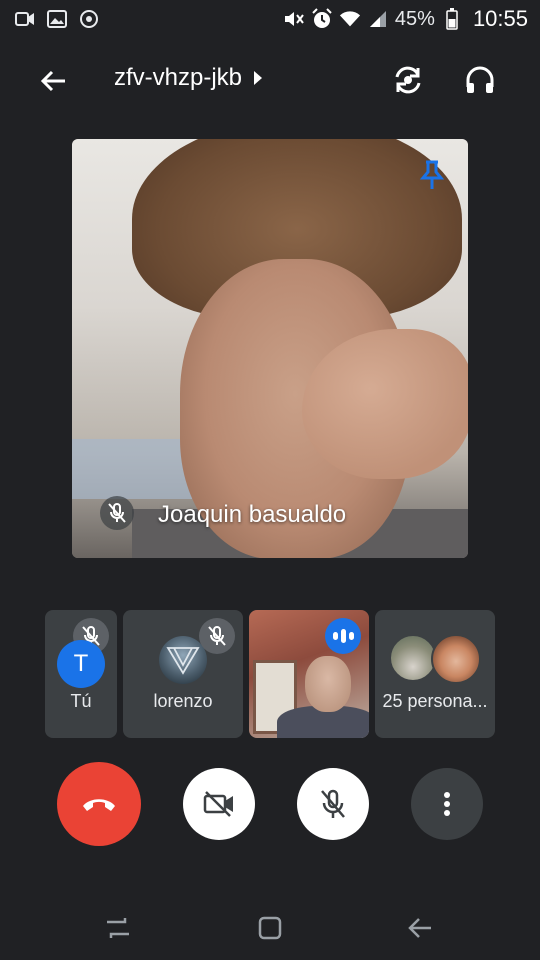  I want to click on end-call-button, so click(99, 804).